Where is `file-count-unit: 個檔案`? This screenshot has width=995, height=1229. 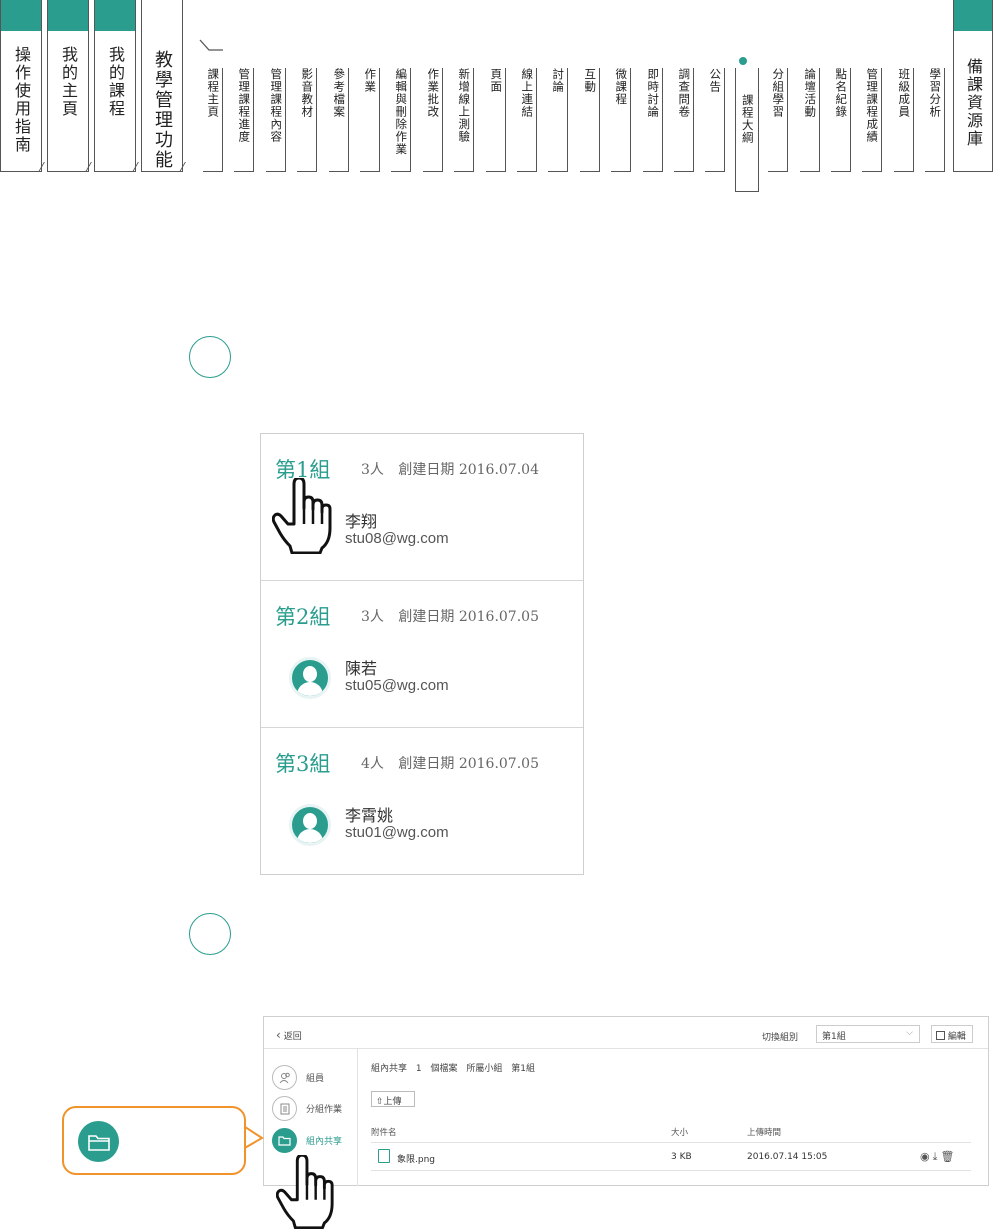 file-count-unit: 個檔案 is located at coordinates (444, 1069).